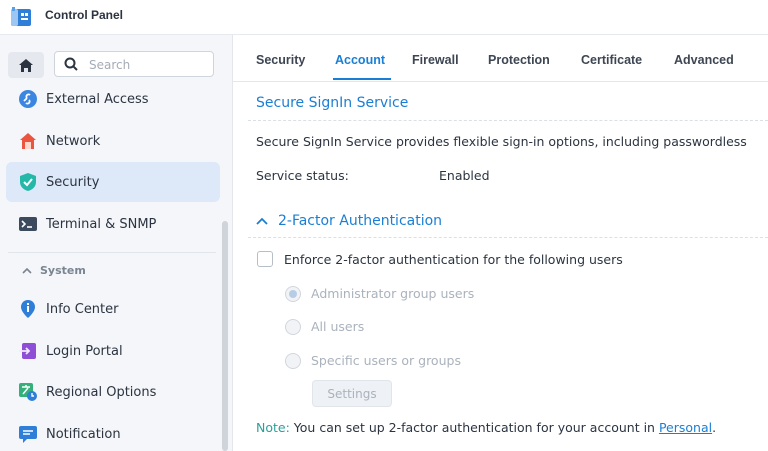 The height and width of the screenshot is (451, 768). I want to click on sidebar-item-regional-options: Regional Options, so click(113, 392).